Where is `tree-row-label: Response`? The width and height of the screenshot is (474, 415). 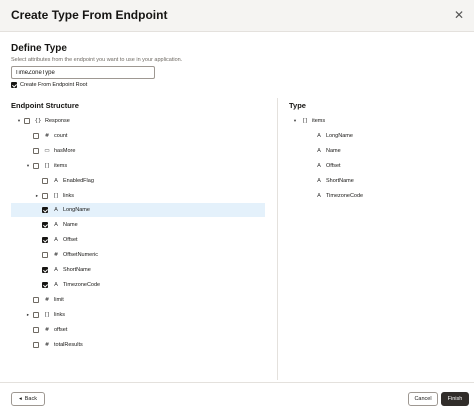
tree-row-label: Response is located at coordinates (57, 121).